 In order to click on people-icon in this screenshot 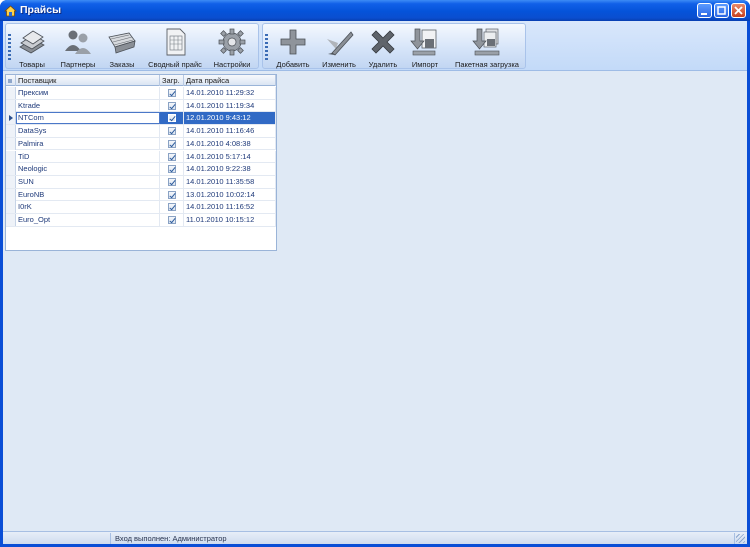, I will do `click(78, 42)`.